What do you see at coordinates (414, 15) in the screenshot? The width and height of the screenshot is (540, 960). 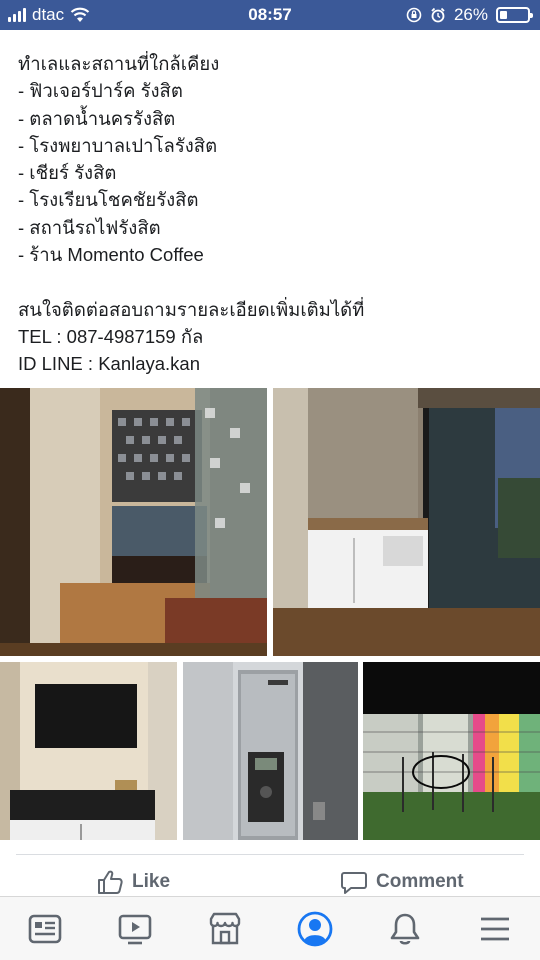 I see `rotation-lock-icon` at bounding box center [414, 15].